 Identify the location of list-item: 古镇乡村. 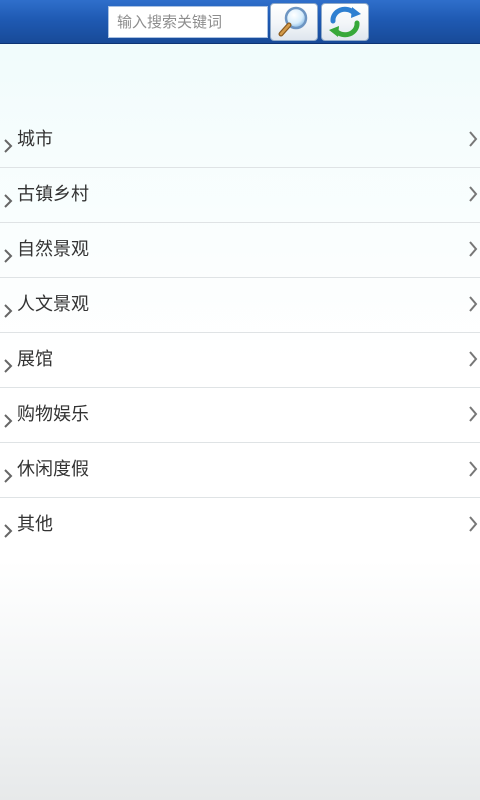
(240, 195).